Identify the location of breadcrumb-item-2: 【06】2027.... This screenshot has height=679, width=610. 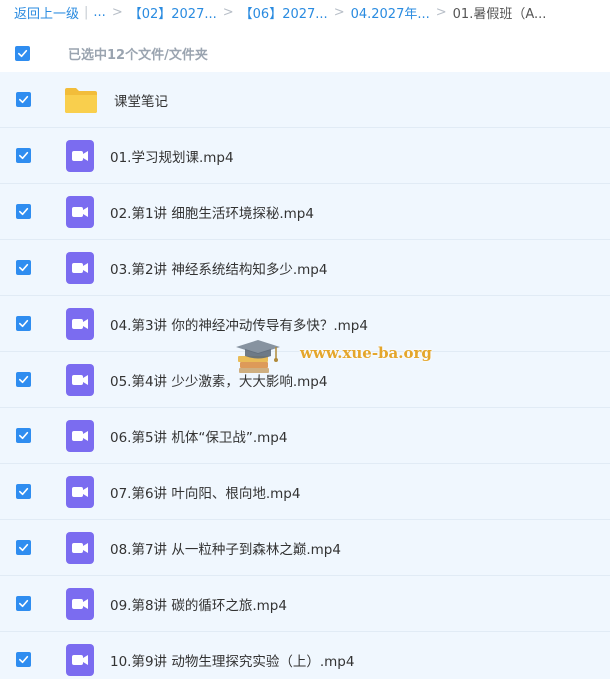
(284, 12).